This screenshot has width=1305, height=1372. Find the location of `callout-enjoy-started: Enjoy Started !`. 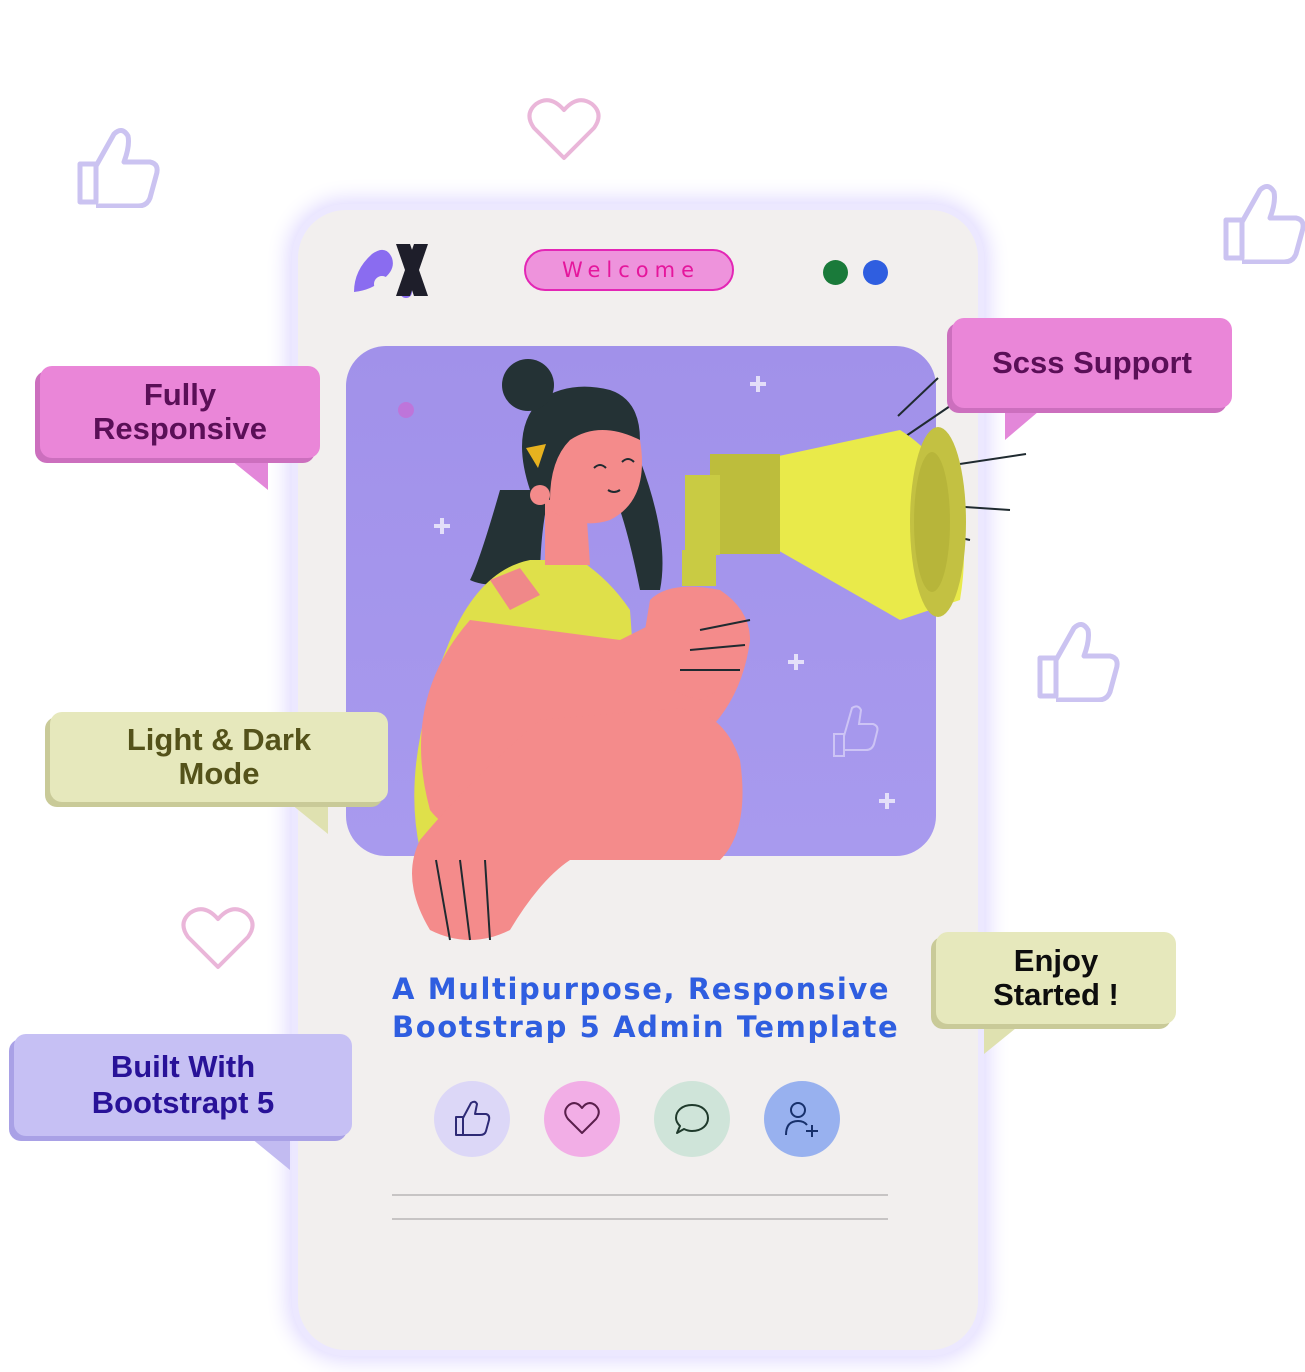

callout-enjoy-started: Enjoy Started ! is located at coordinates (1056, 978).